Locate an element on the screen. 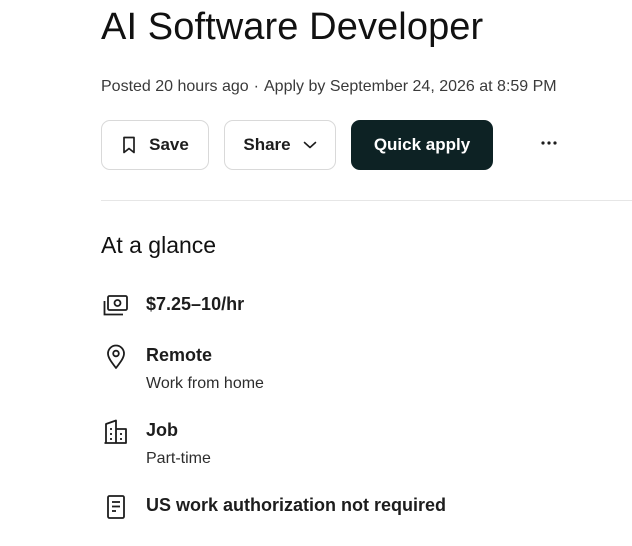 This screenshot has width=632, height=546. chevron-down-icon is located at coordinates (310, 145).